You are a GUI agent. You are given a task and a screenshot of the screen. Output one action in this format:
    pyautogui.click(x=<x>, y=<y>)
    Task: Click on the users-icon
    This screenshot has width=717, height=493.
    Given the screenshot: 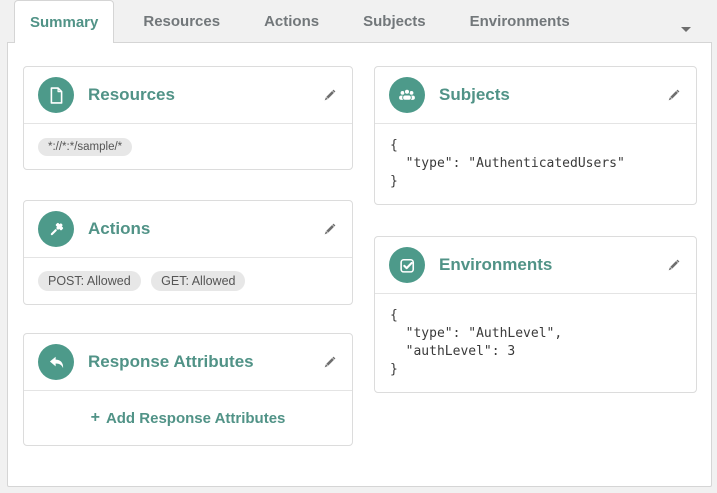 What is the action you would take?
    pyautogui.click(x=407, y=95)
    